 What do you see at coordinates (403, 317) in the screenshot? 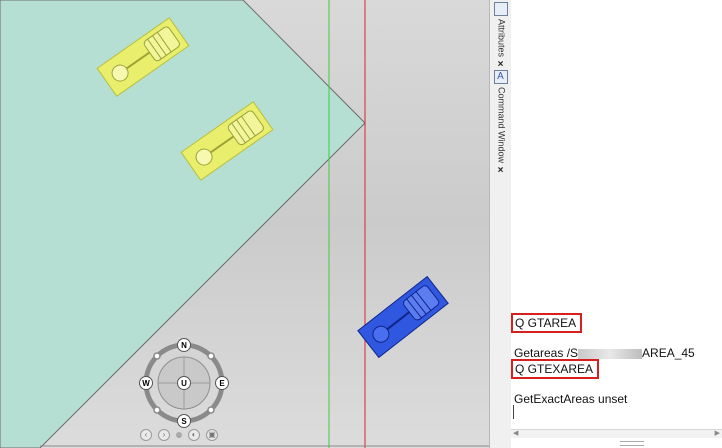
I see `equipment-blue-selected` at bounding box center [403, 317].